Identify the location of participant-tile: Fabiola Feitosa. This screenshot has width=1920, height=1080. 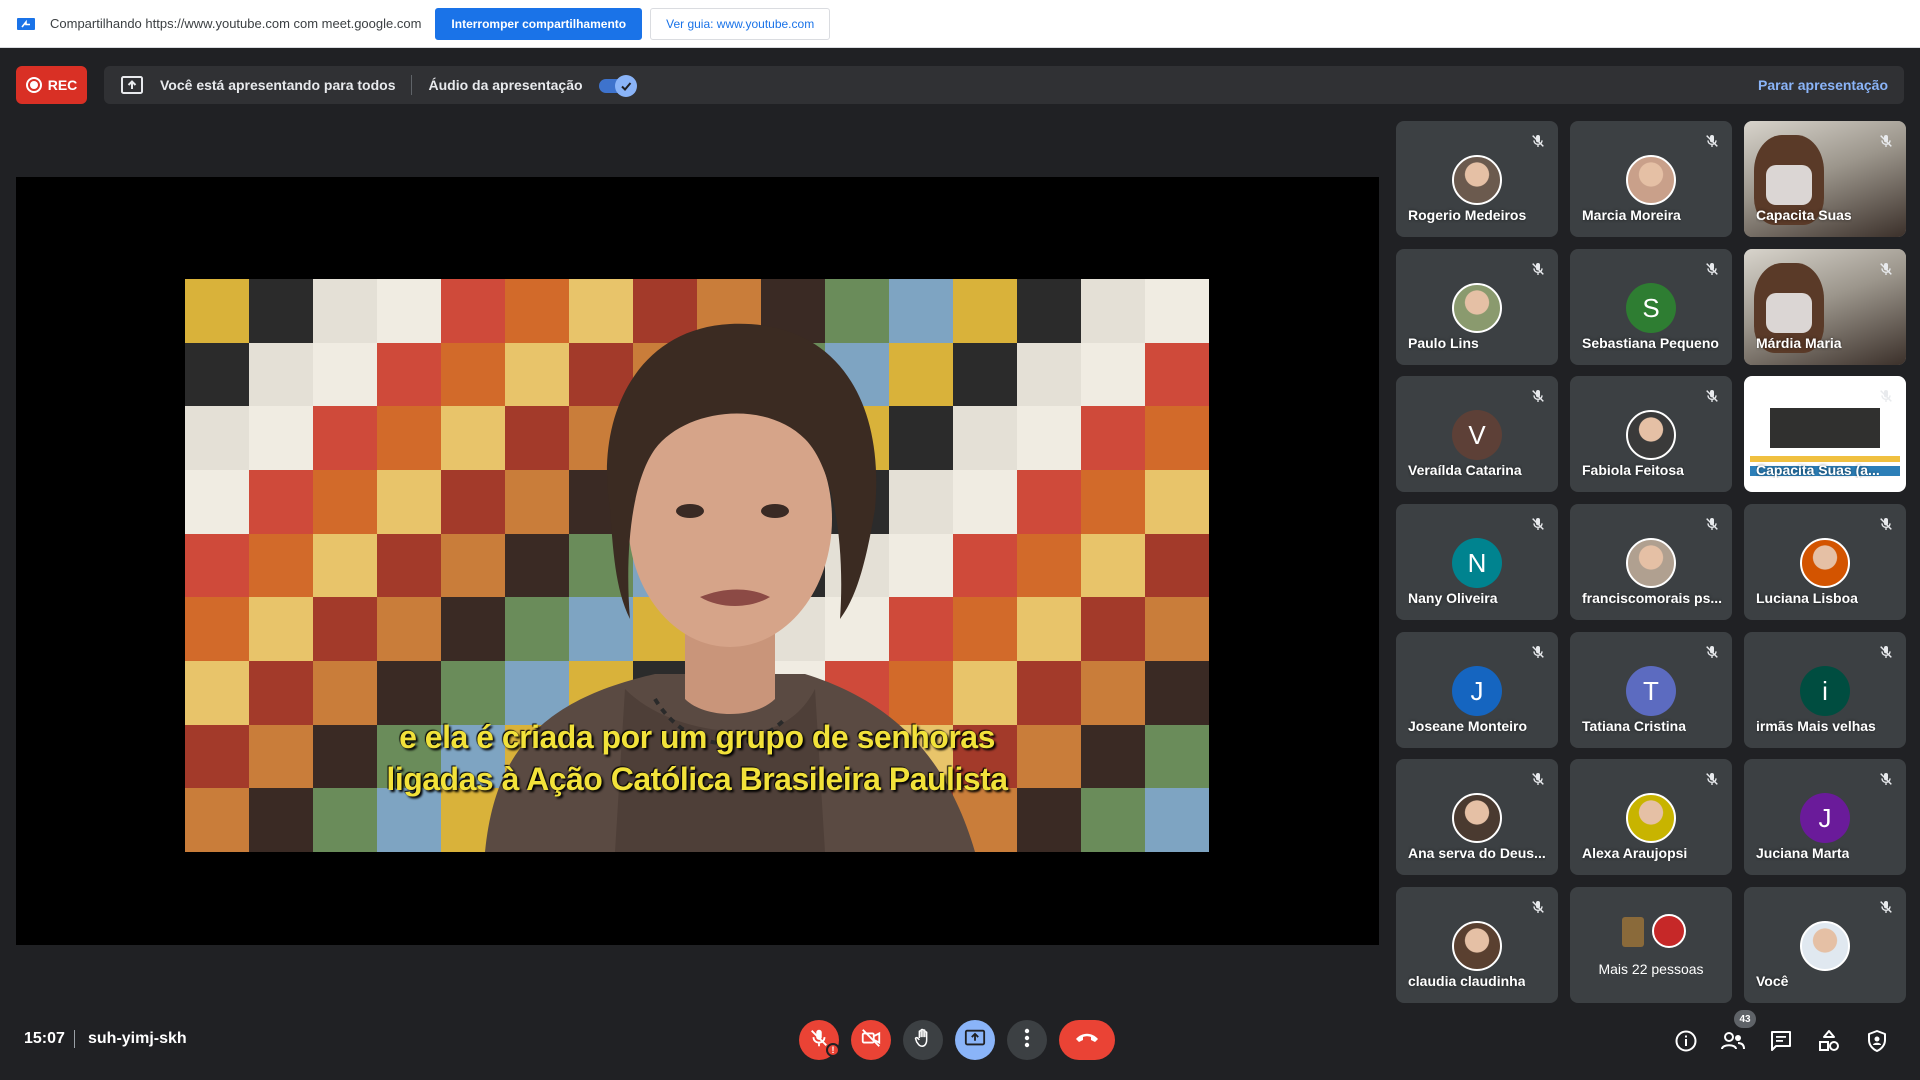
(1651, 434).